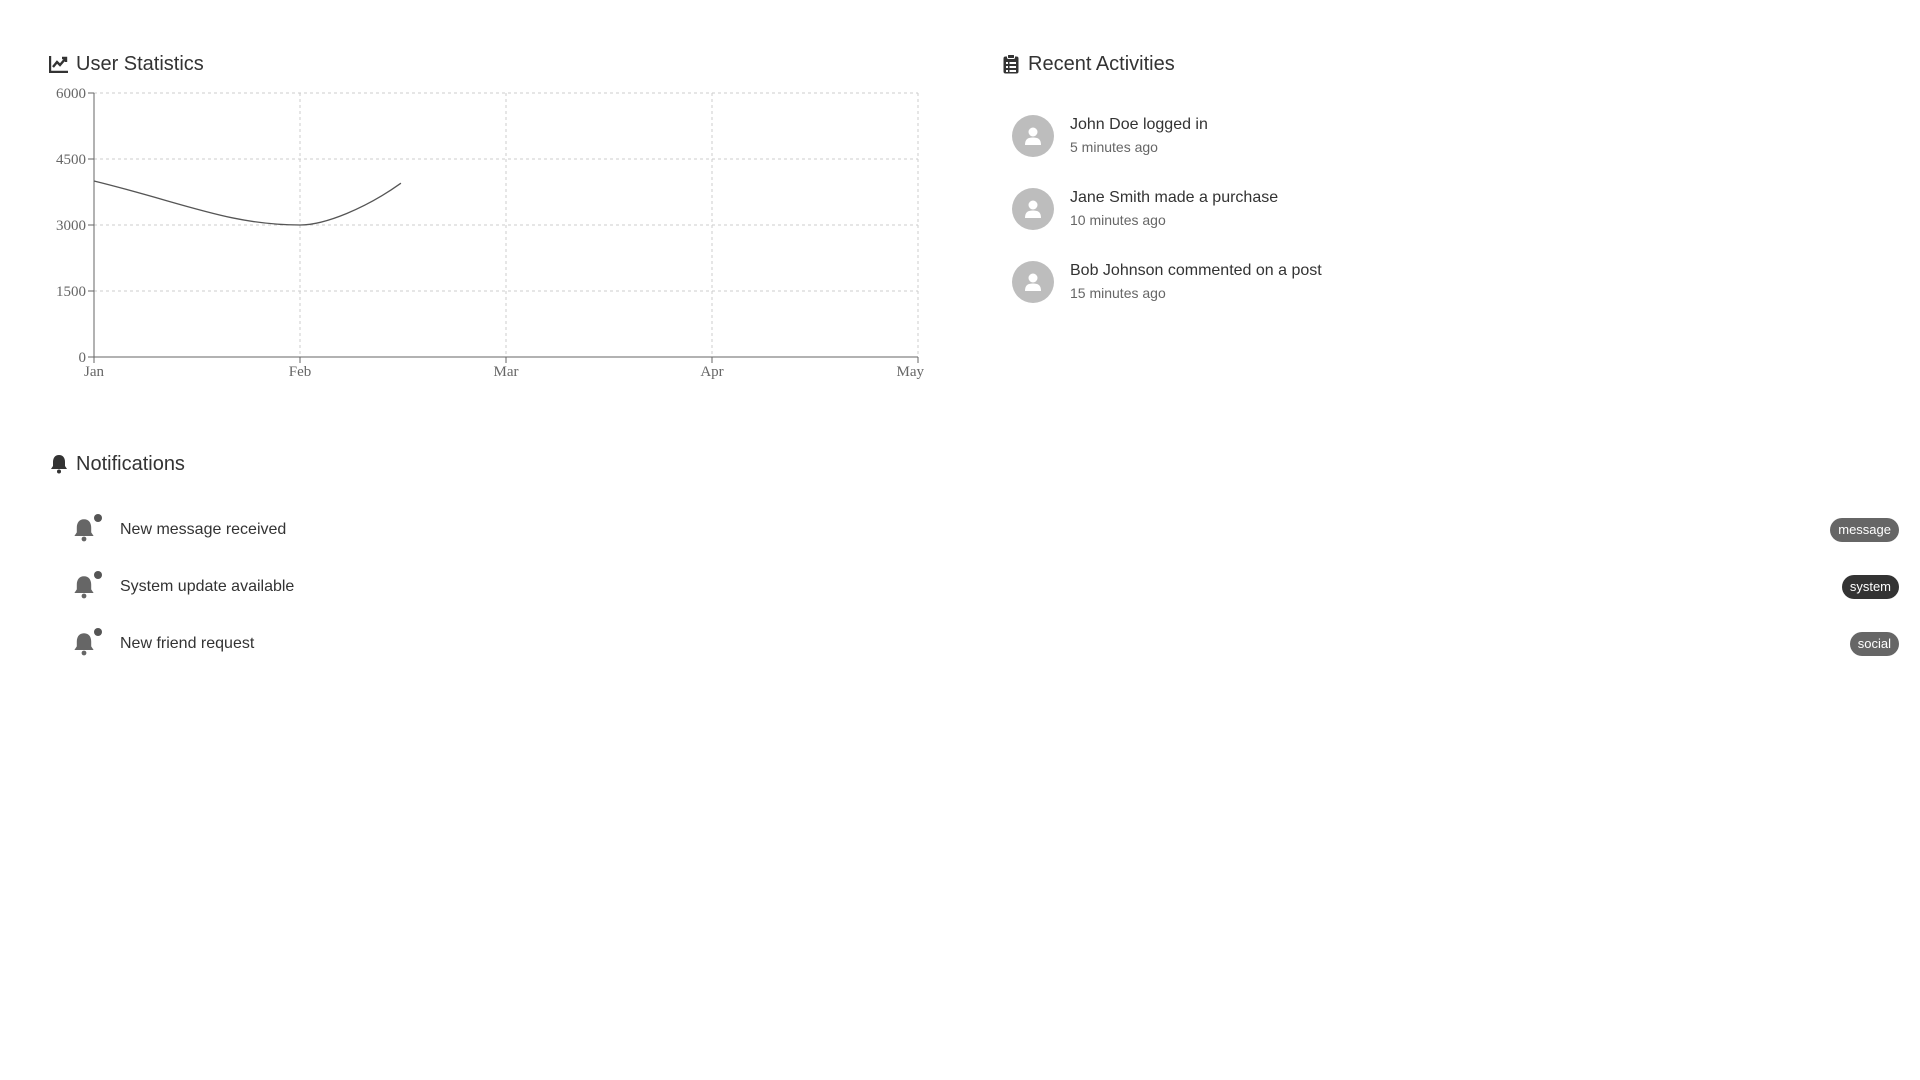  Describe the element at coordinates (130, 463) in the screenshot. I see `notifications-title: Notifications` at that location.